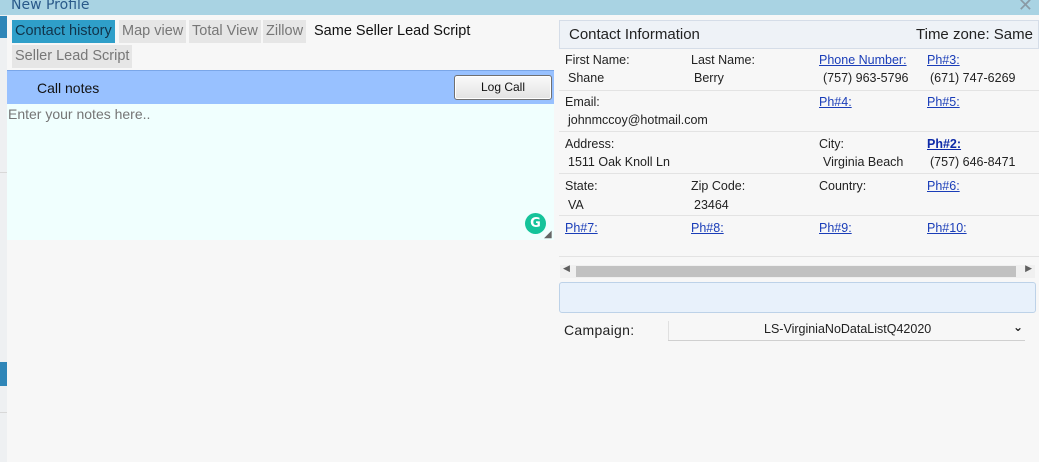 Image resolution: width=1039 pixels, height=462 pixels. I want to click on contact-row: State: VA Zip Code: 23464 Country: Ph#6:, so click(799, 195).